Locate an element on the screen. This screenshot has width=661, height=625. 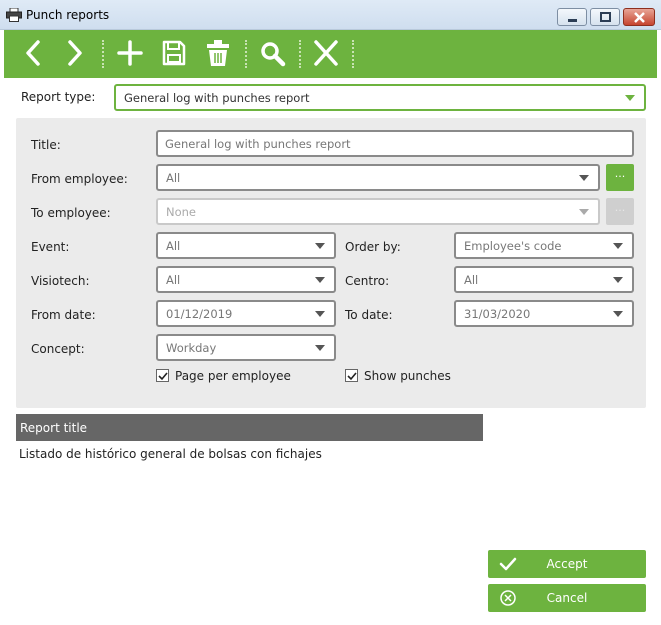
search-button is located at coordinates (273, 54).